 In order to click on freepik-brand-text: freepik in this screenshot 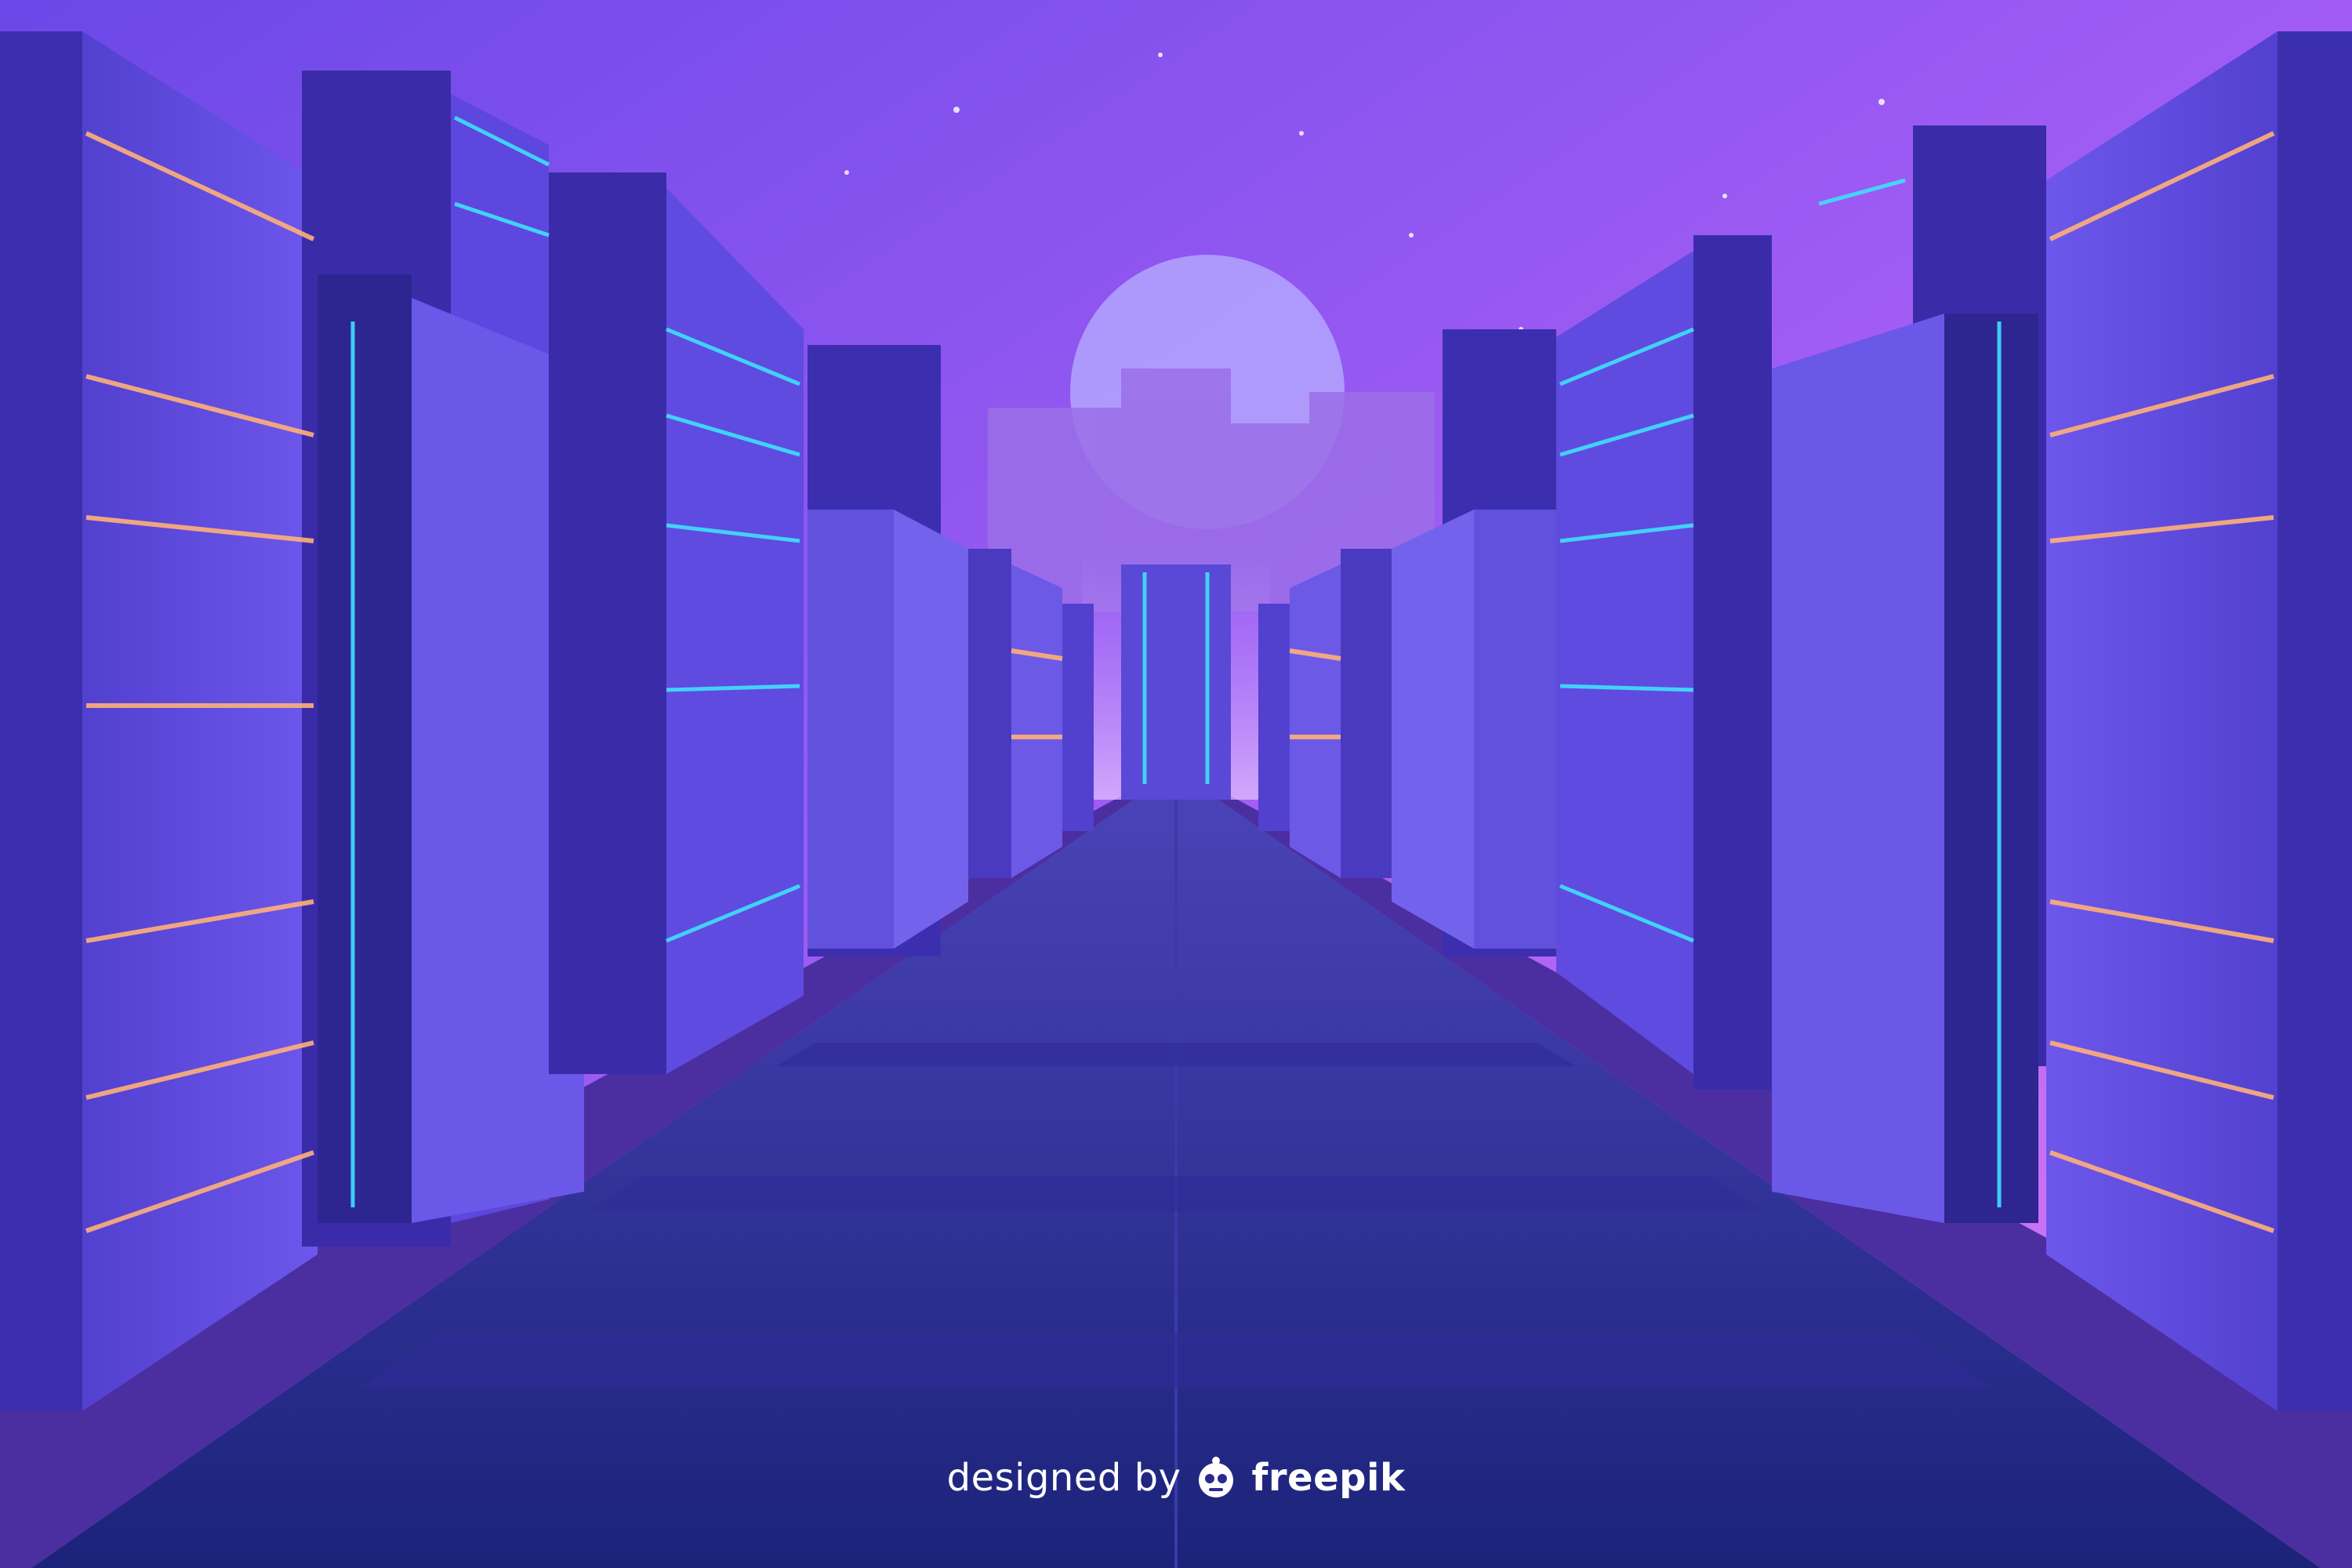, I will do `click(1328, 1478)`.